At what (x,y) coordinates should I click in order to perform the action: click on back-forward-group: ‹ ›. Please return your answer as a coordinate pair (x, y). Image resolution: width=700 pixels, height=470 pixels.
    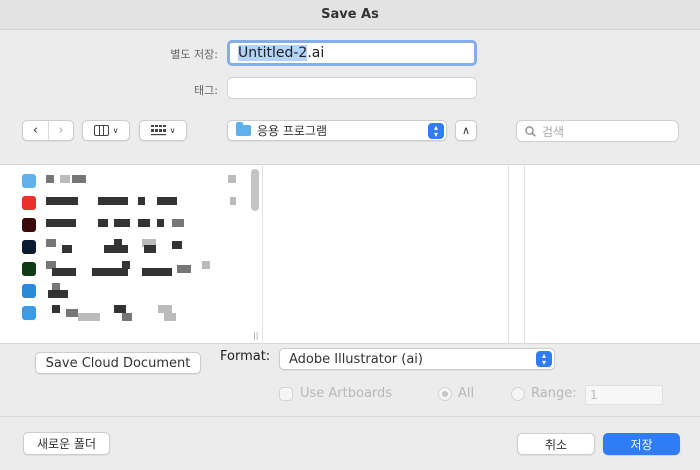
    Looking at the image, I should click on (48, 130).